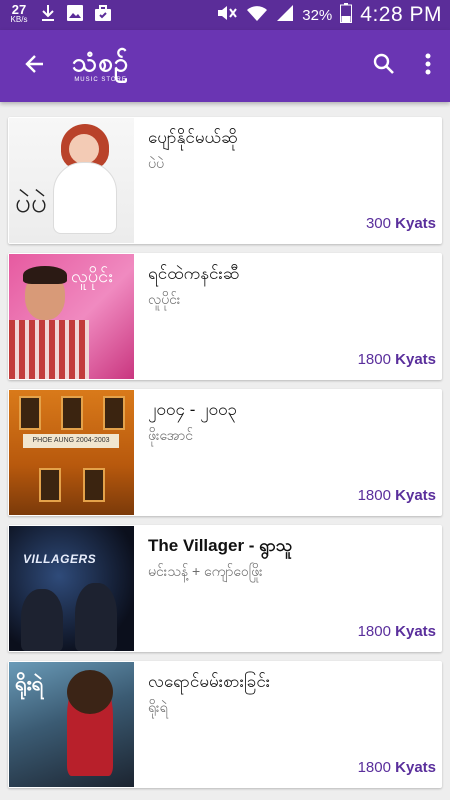  I want to click on album-cover-image: ပဲပဲ, so click(71, 180).